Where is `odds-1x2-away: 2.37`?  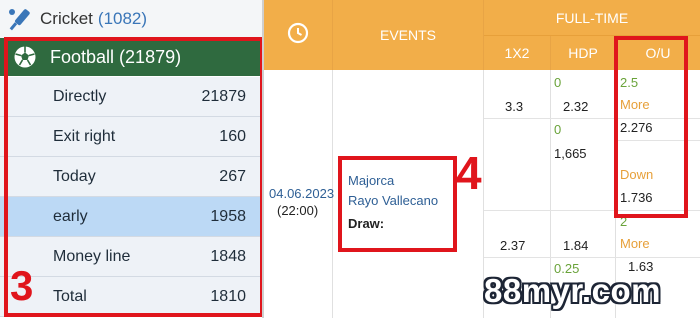
odds-1x2-away: 2.37 is located at coordinates (512, 245).